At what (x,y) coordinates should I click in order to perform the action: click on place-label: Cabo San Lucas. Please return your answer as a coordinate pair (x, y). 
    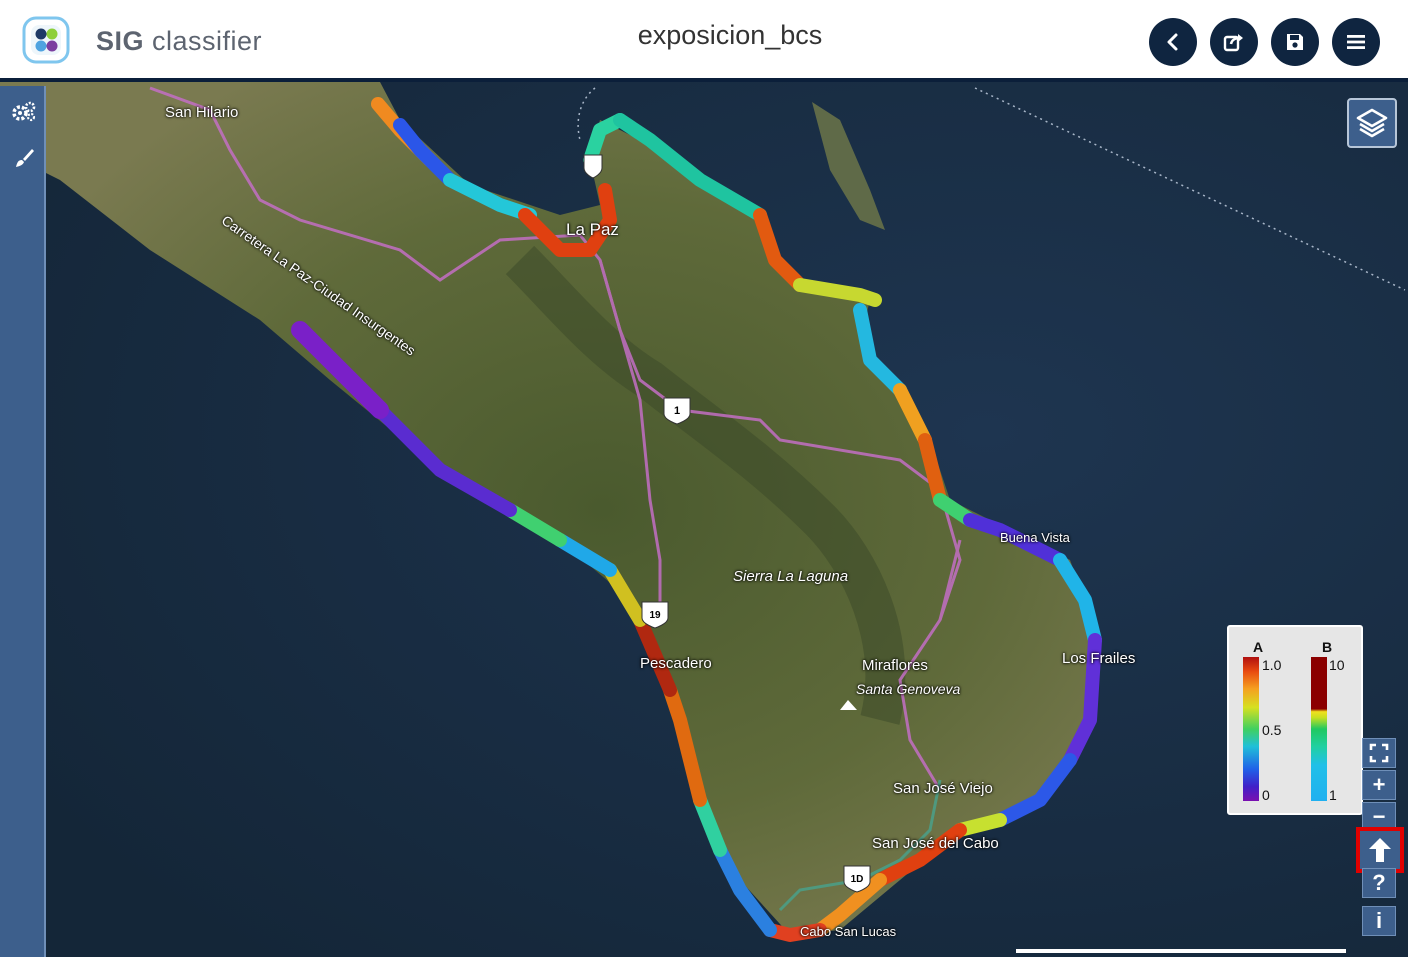
    Looking at the image, I should click on (848, 931).